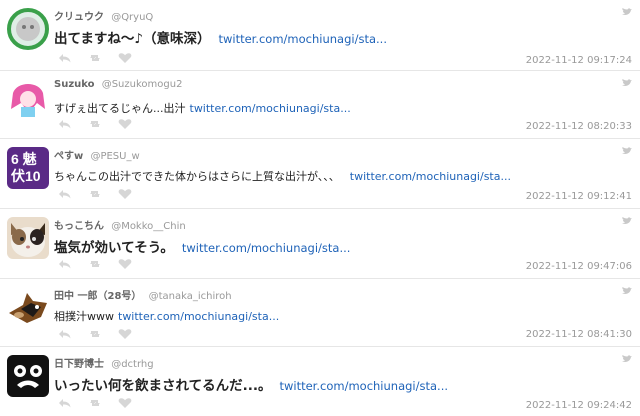 The height and width of the screenshot is (416, 640). Describe the element at coordinates (97, 296) in the screenshot. I see `author-name: 田中 一郎（28号）` at that location.